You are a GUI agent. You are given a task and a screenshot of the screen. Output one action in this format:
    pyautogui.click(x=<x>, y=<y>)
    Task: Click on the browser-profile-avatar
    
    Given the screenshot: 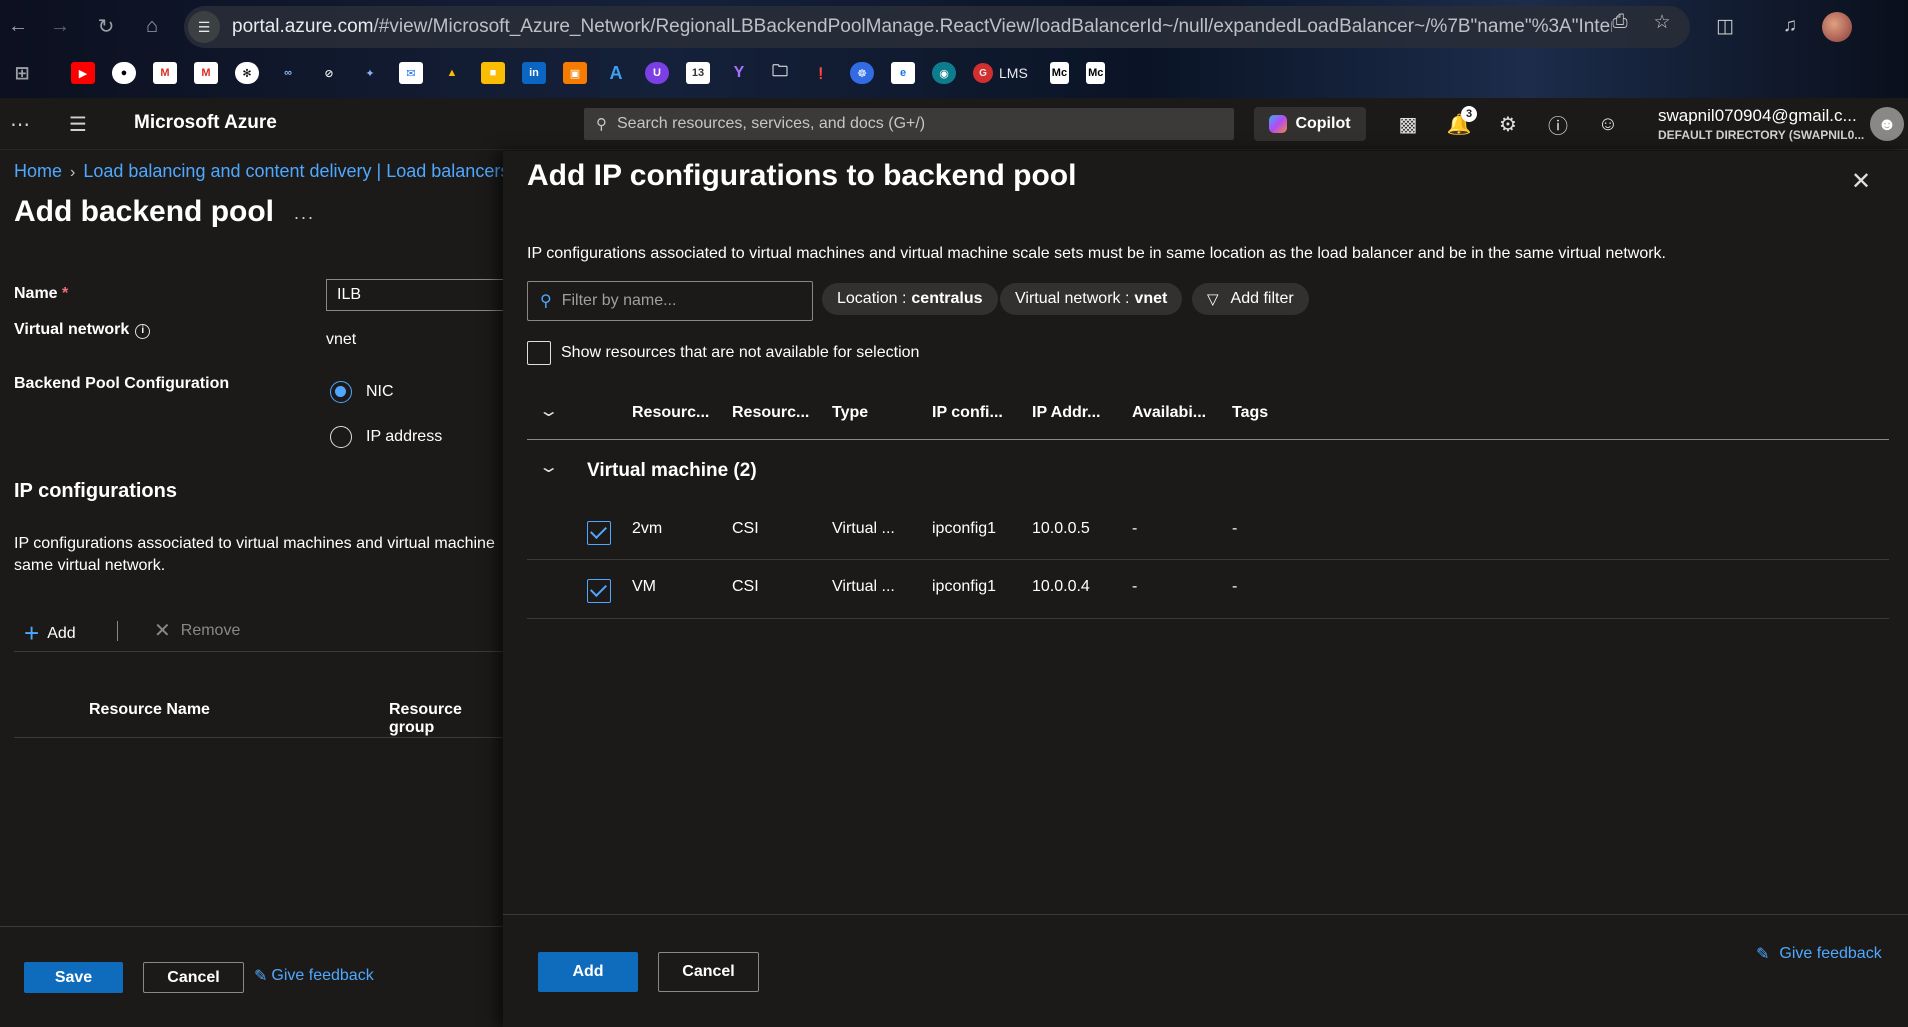 What is the action you would take?
    pyautogui.click(x=1837, y=27)
    